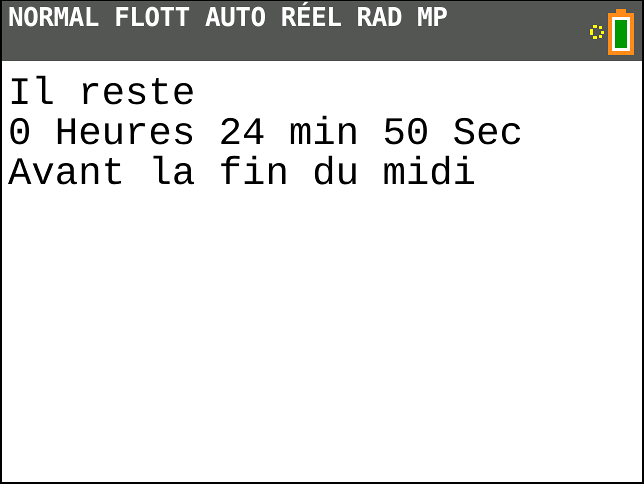  I want to click on screen-text-line: 0 Heures 24 min 50 Sec, so click(266, 134).